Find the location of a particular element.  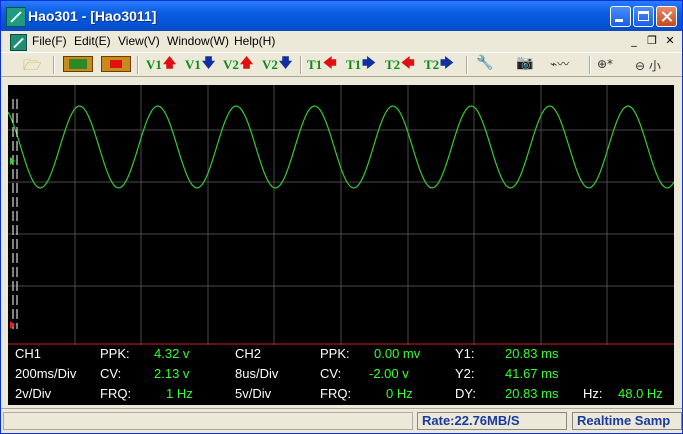

hz-value: 48.0 Hz is located at coordinates (640, 393).